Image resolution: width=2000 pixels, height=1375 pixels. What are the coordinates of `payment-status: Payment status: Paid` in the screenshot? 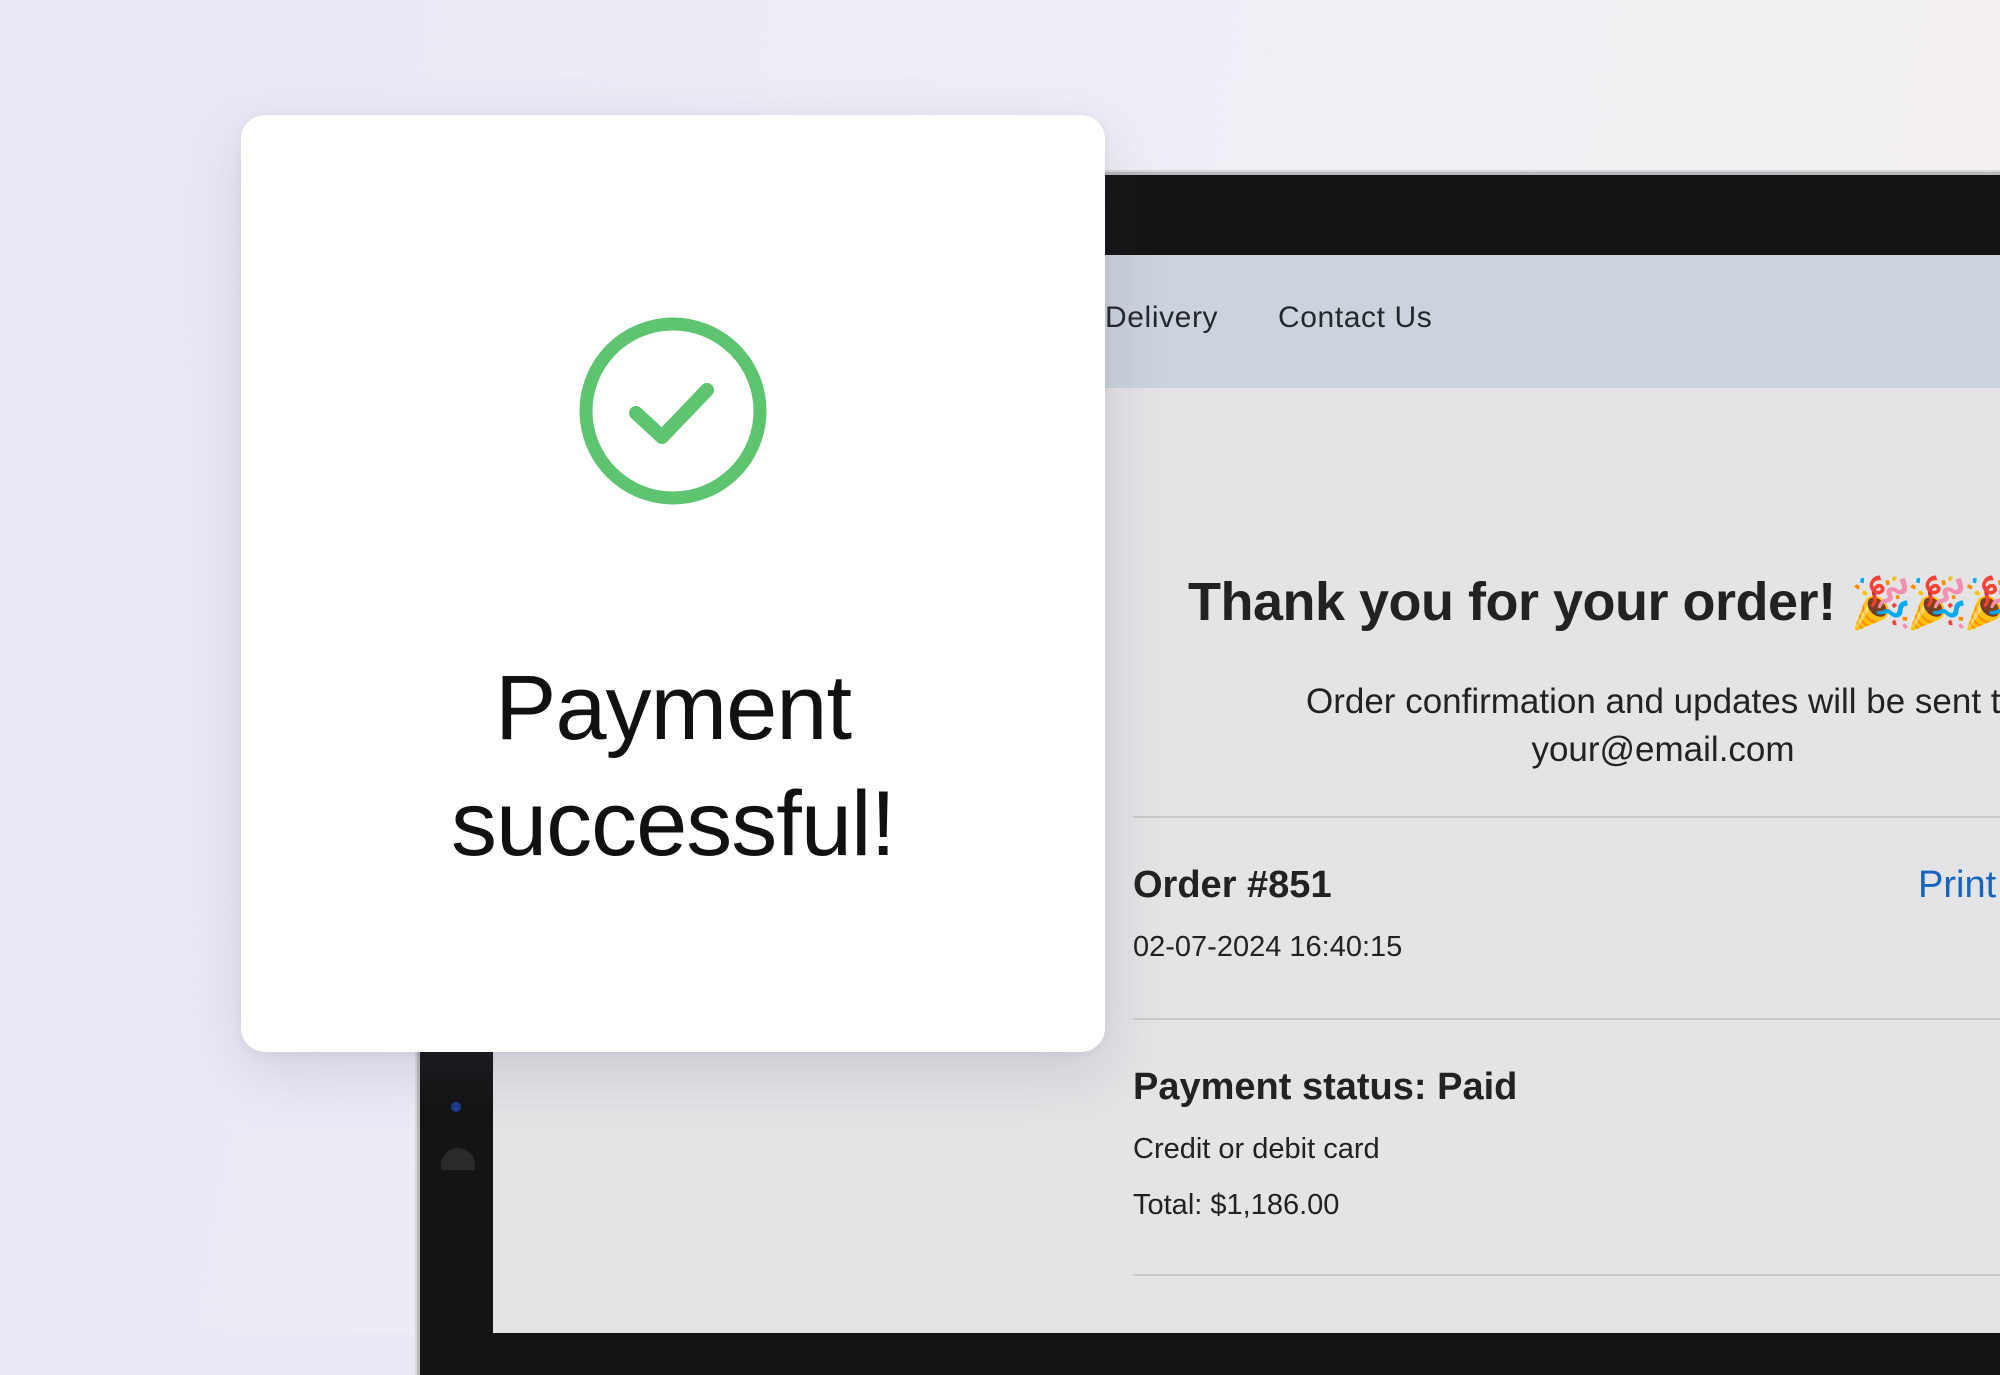 It's located at (1325, 1087).